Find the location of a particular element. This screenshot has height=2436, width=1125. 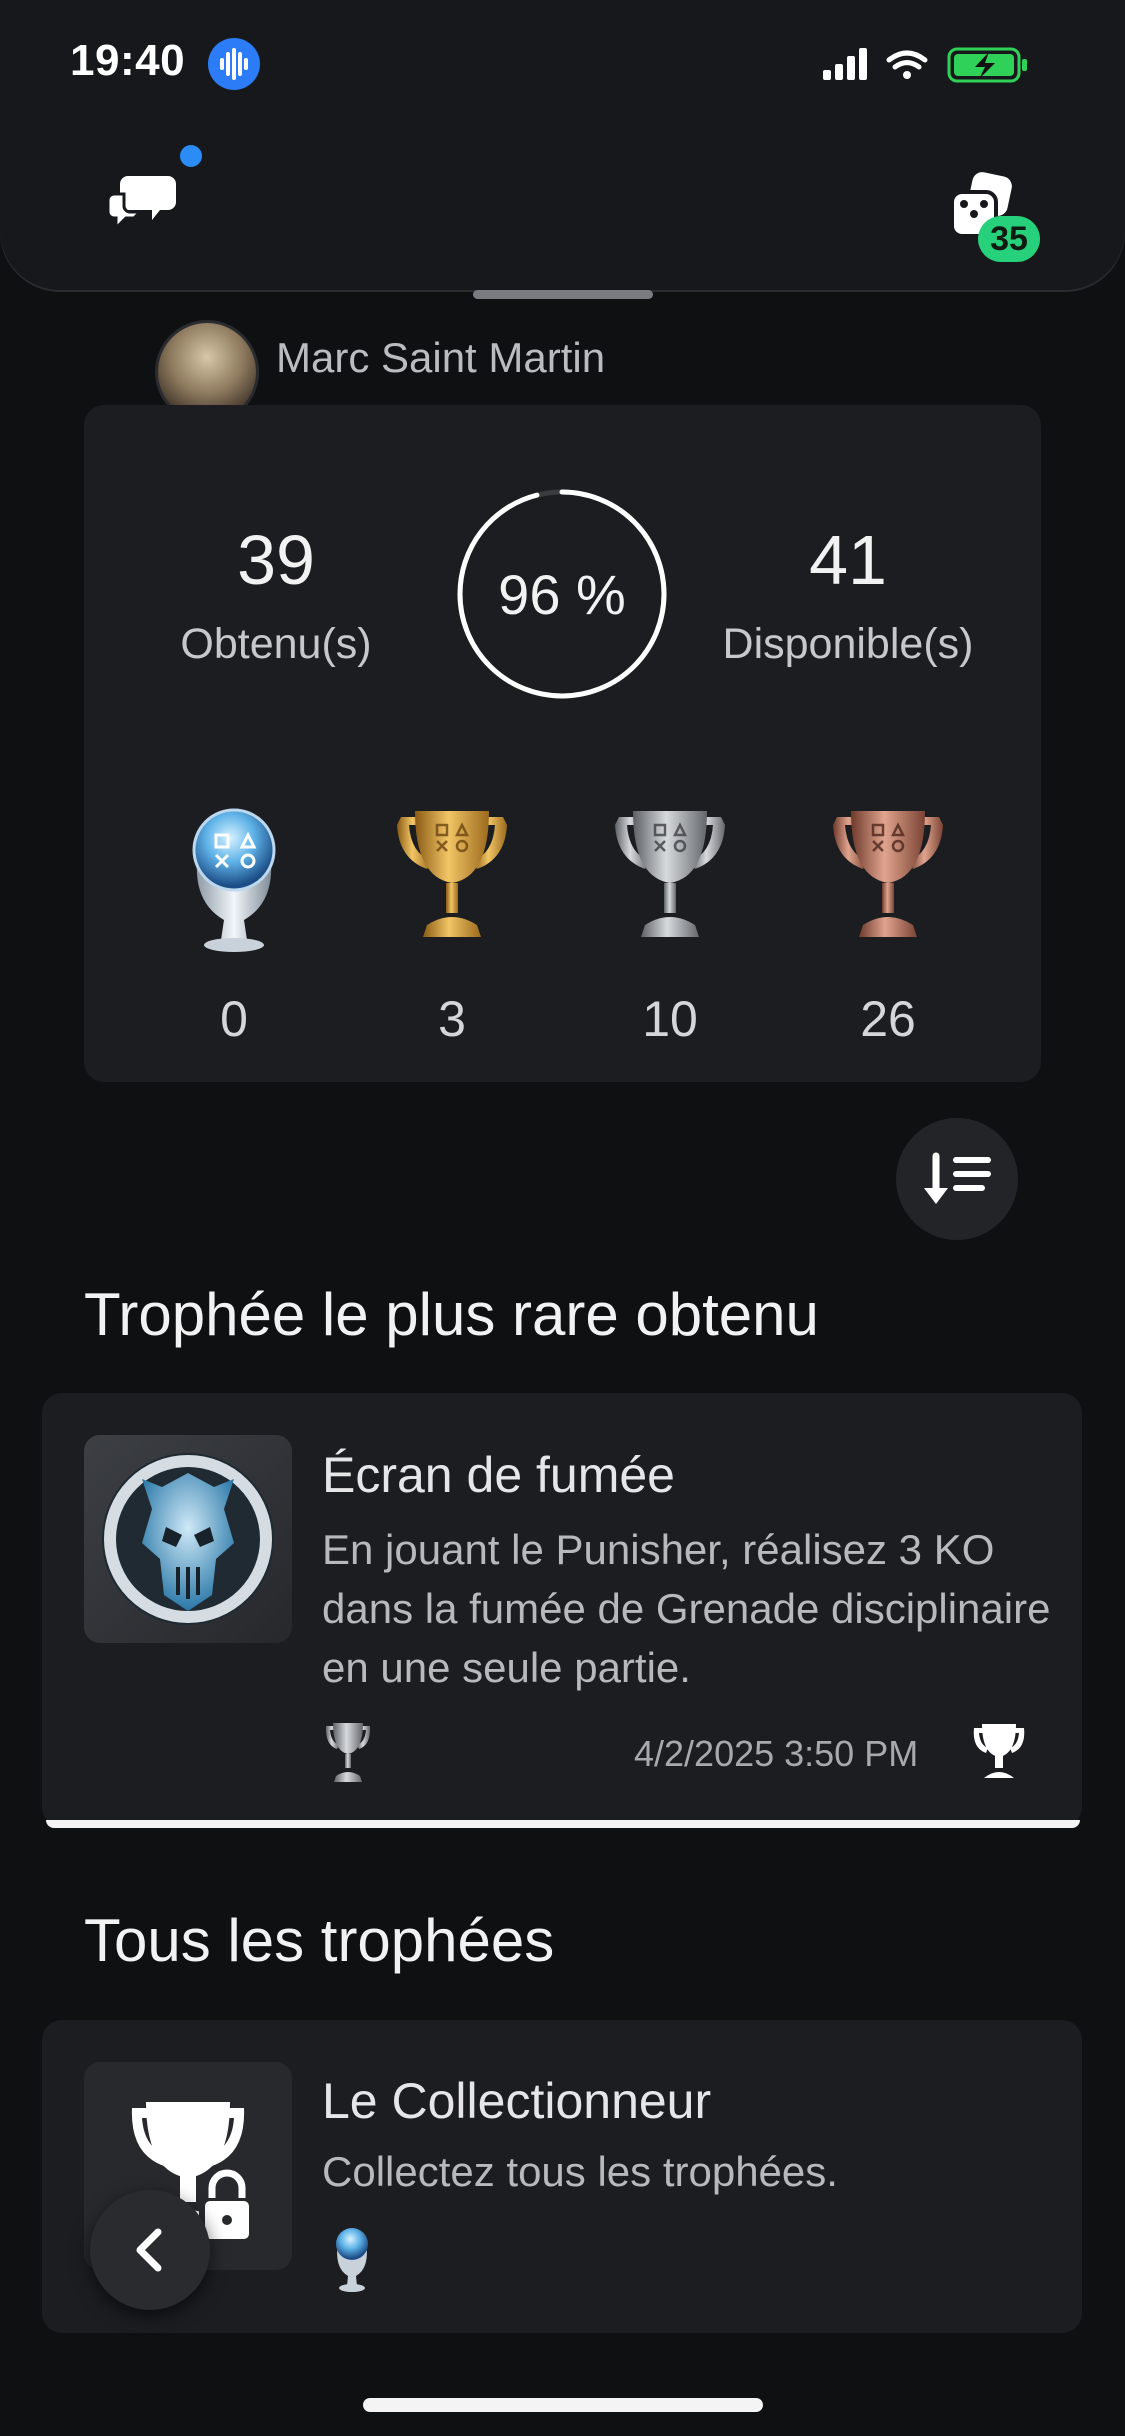

card-highlight-bar is located at coordinates (563, 1824).